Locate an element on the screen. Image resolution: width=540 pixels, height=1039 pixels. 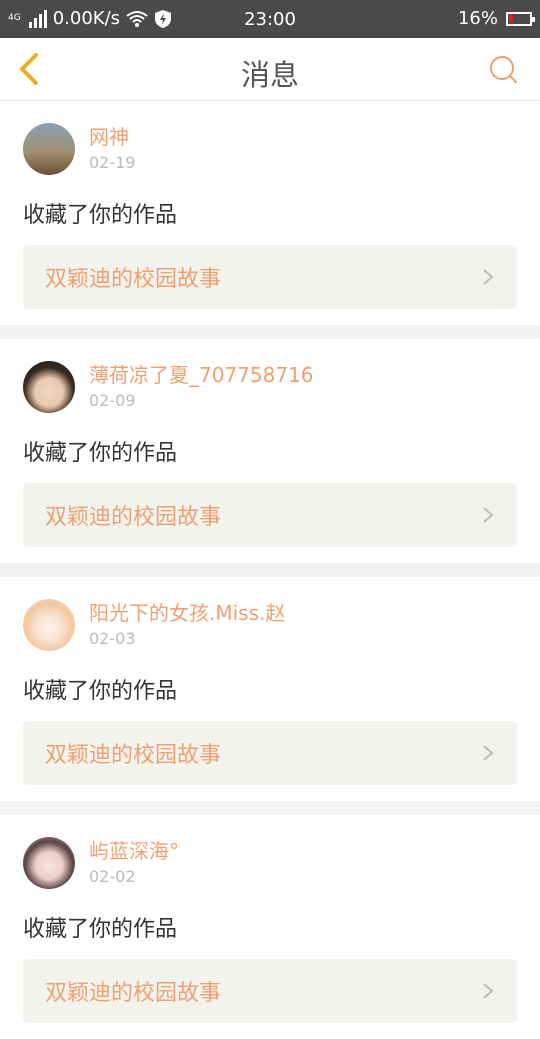
search-icon is located at coordinates (503, 69).